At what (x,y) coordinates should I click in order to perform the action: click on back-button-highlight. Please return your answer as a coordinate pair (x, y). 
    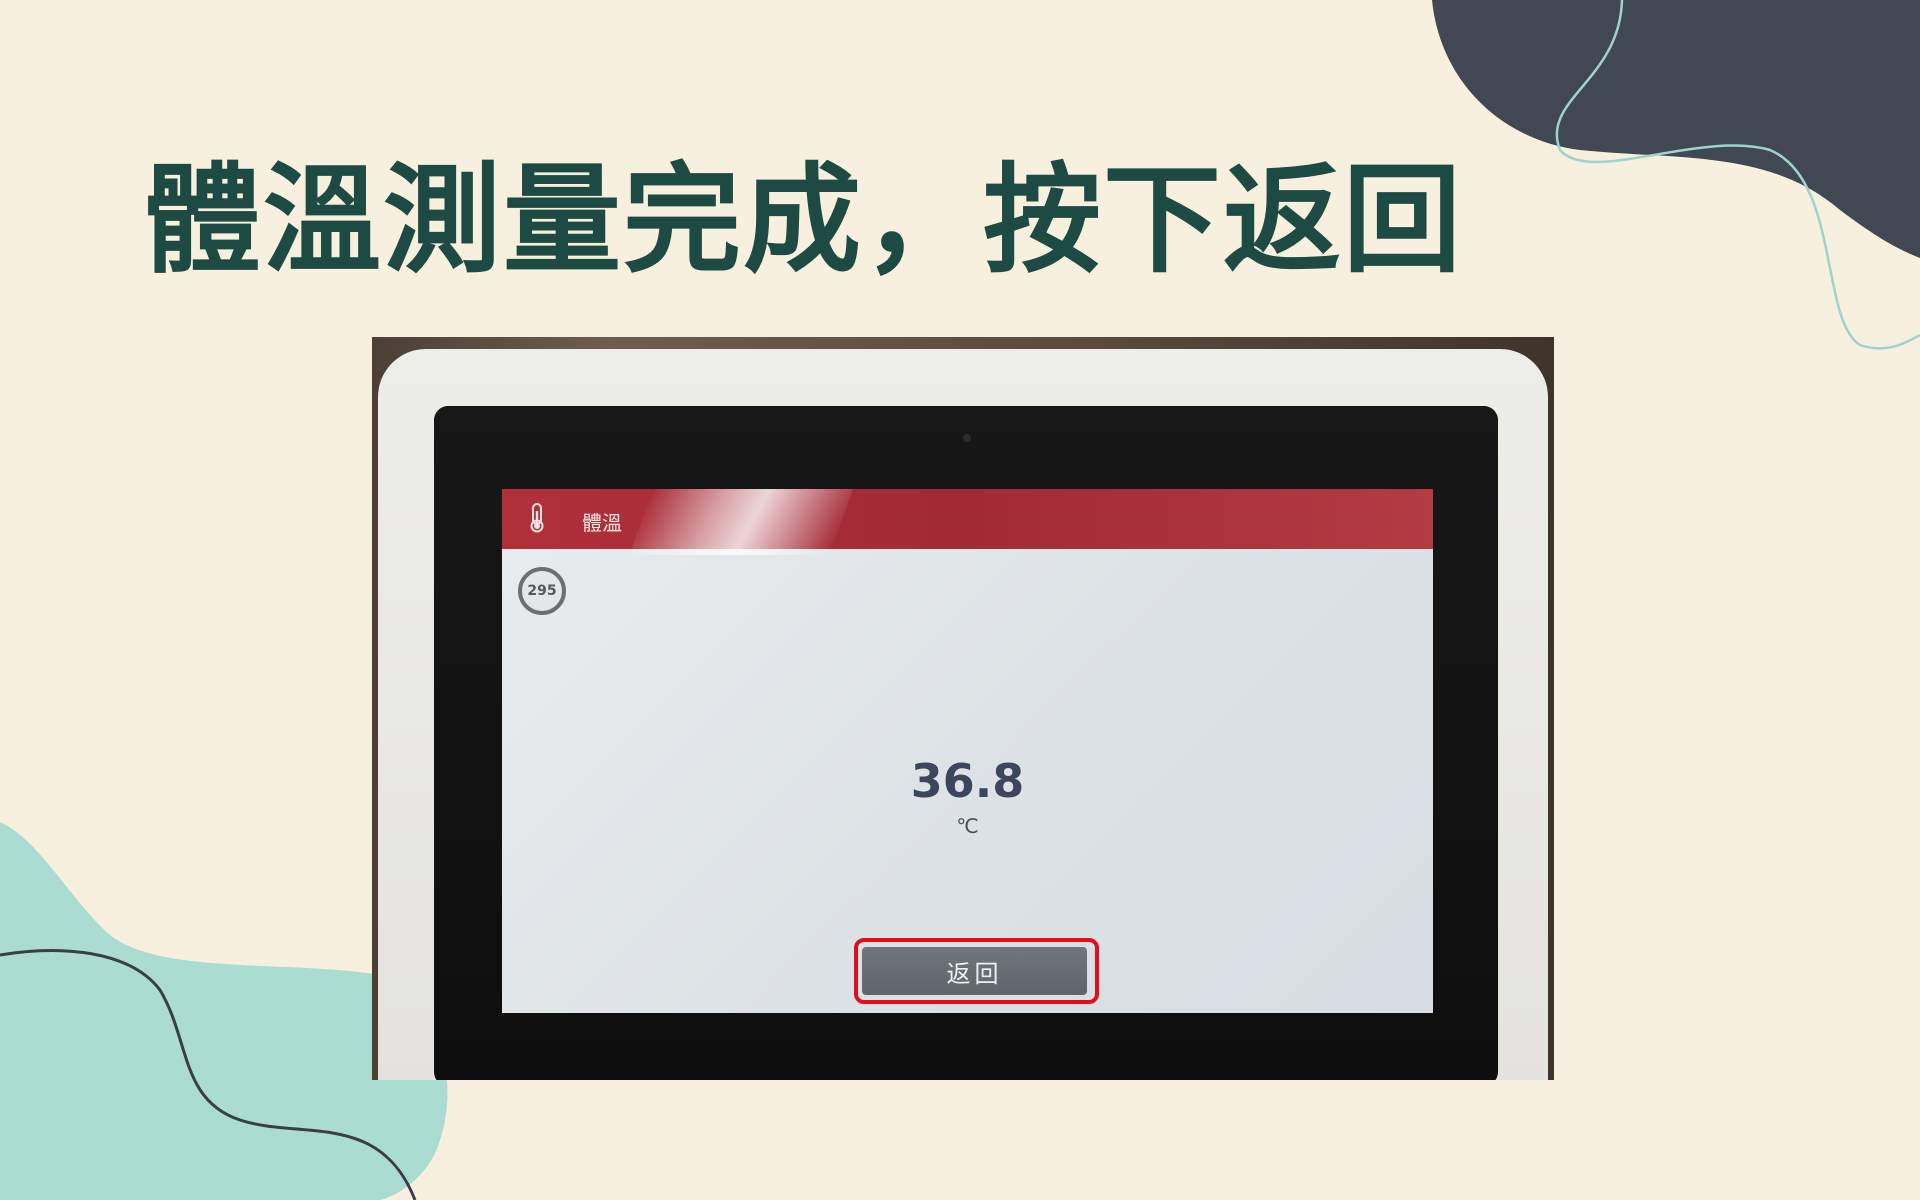
    Looking at the image, I should click on (976, 971).